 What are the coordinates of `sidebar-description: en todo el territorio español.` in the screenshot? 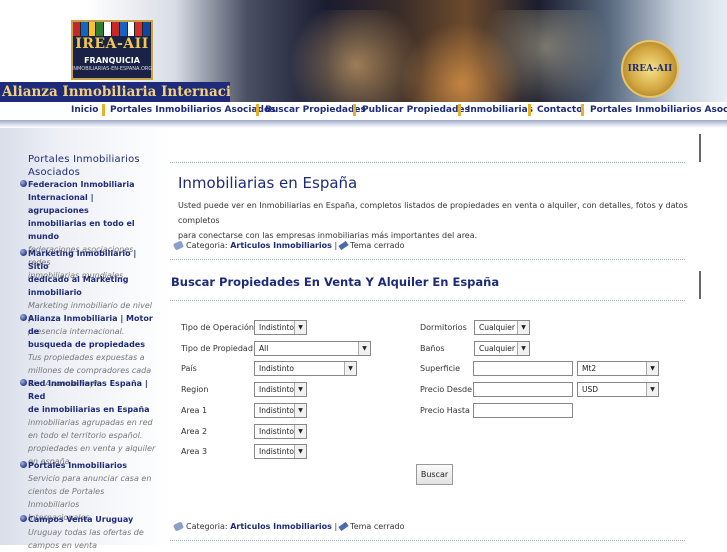 It's located at (85, 435).